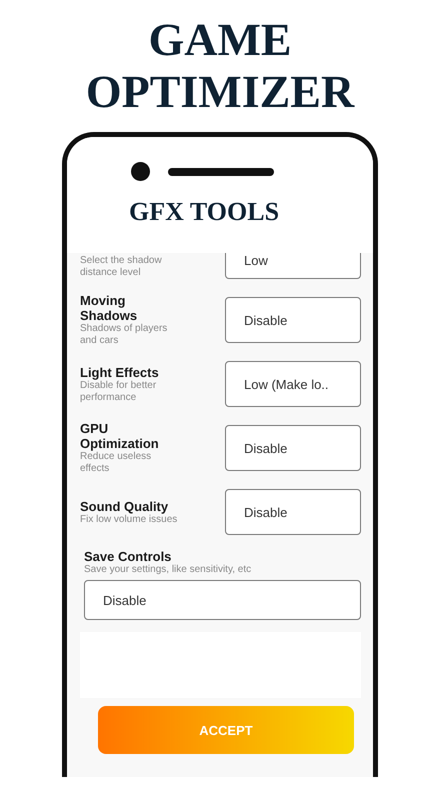 Image resolution: width=440 pixels, height=786 pixels. What do you see at coordinates (204, 212) in the screenshot?
I see `app-title: GFX TOOLS` at bounding box center [204, 212].